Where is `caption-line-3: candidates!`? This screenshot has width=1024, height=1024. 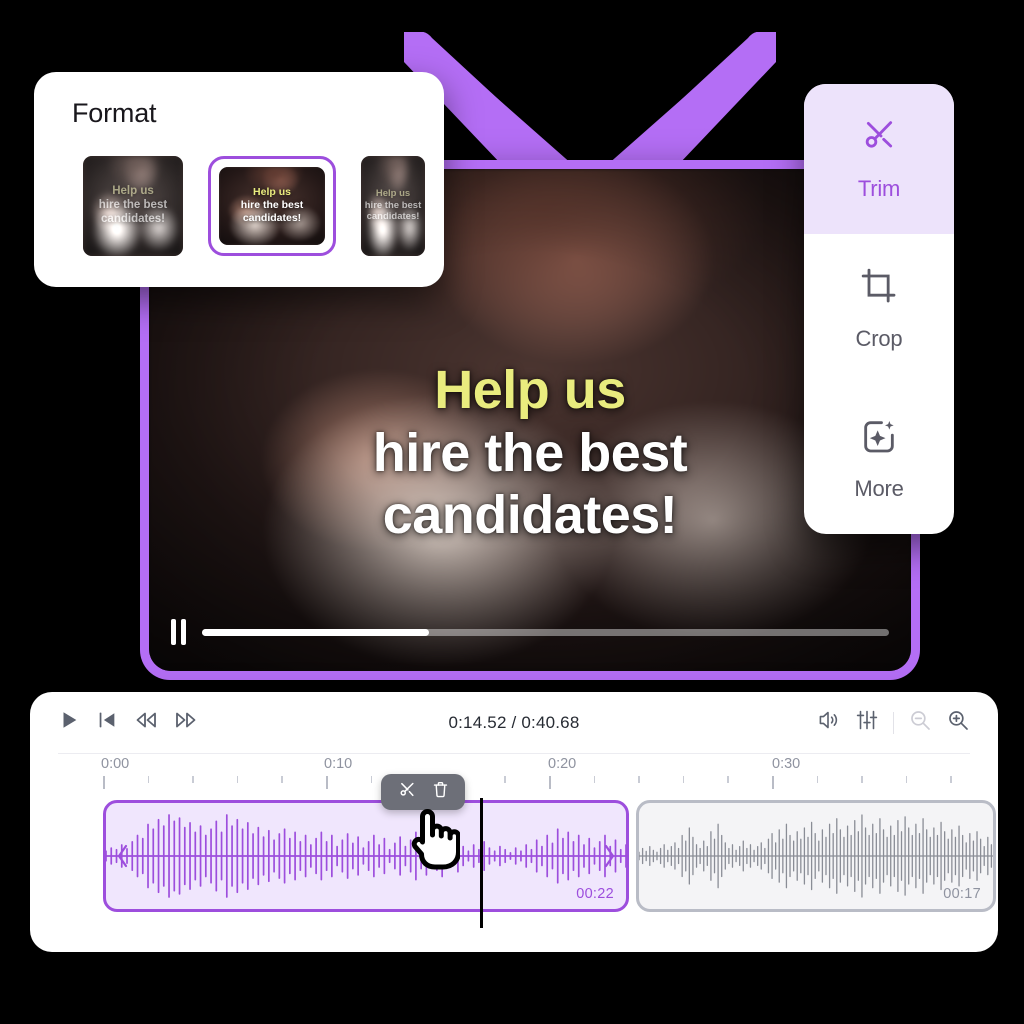
caption-line-3: candidates! is located at coordinates (530, 515).